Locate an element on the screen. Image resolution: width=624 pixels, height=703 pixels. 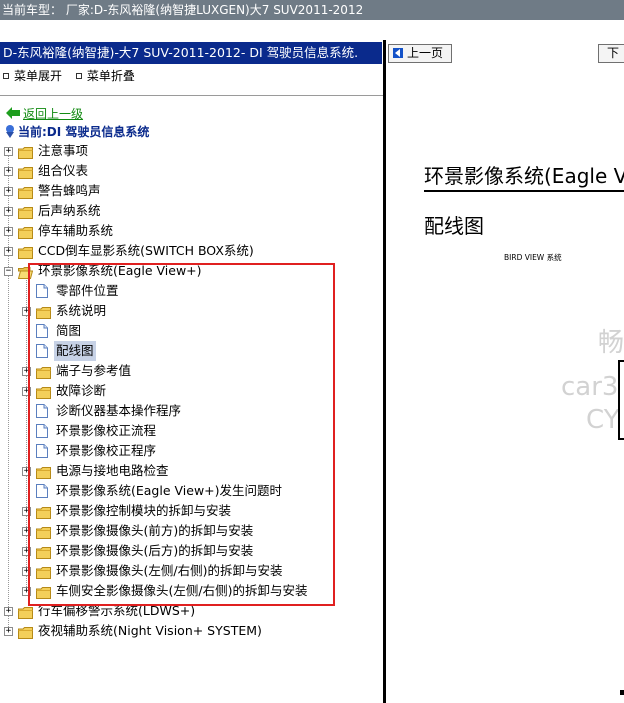
document-title: 环景影像系统(Eagle V is located at coordinates (524, 176).